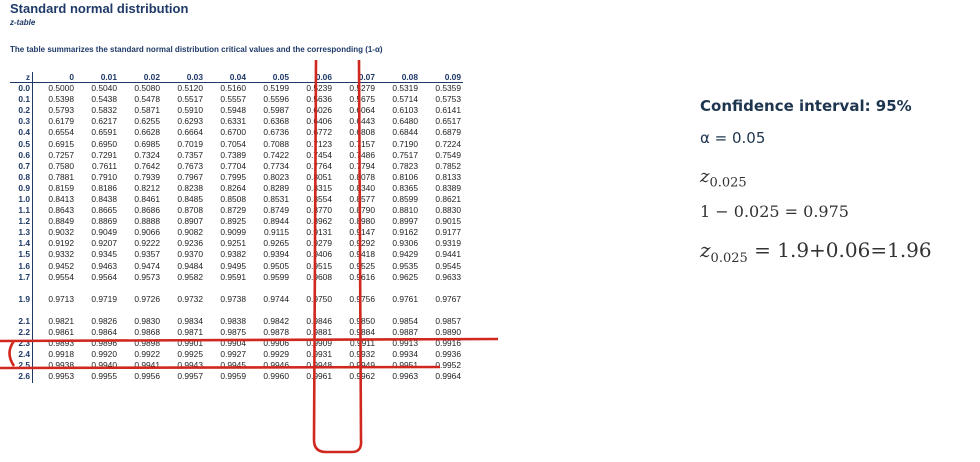  What do you see at coordinates (733, 138) in the screenshot?
I see `alpha-label: α = 0.05` at bounding box center [733, 138].